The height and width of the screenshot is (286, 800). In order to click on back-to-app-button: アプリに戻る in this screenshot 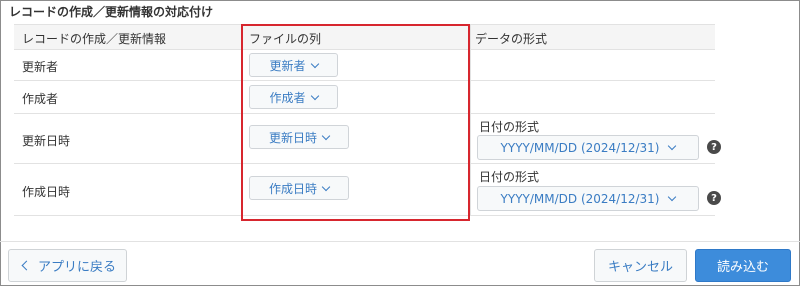, I will do `click(67, 265)`.